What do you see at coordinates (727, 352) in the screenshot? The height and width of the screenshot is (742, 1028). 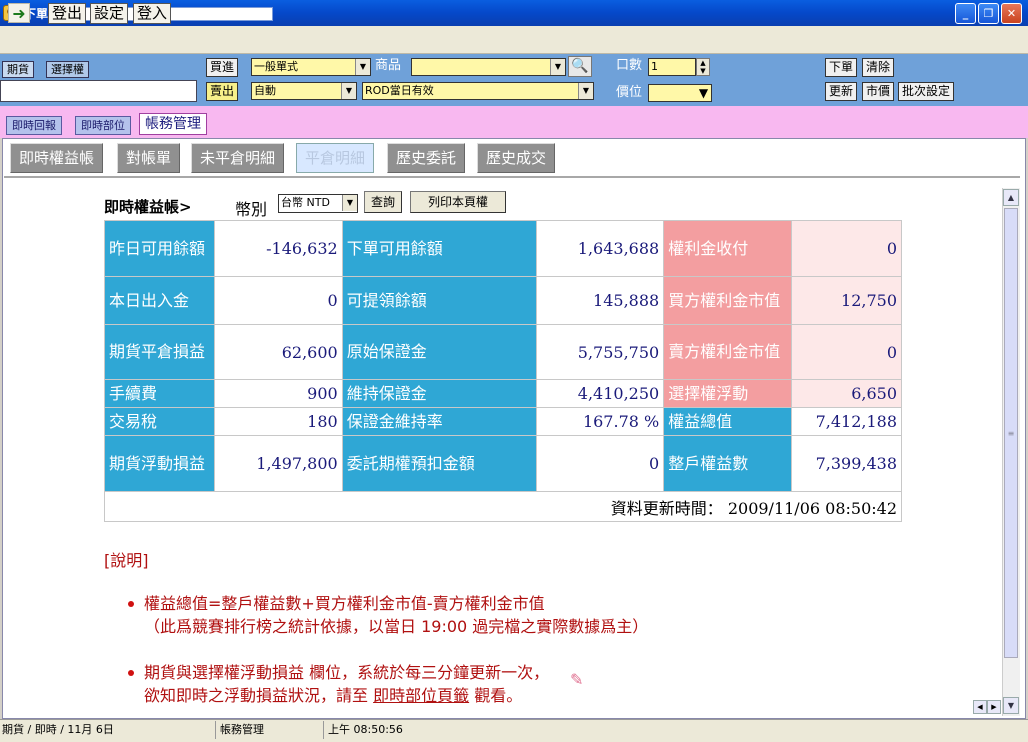 I see `label-cell: 賣方權利金市值` at bounding box center [727, 352].